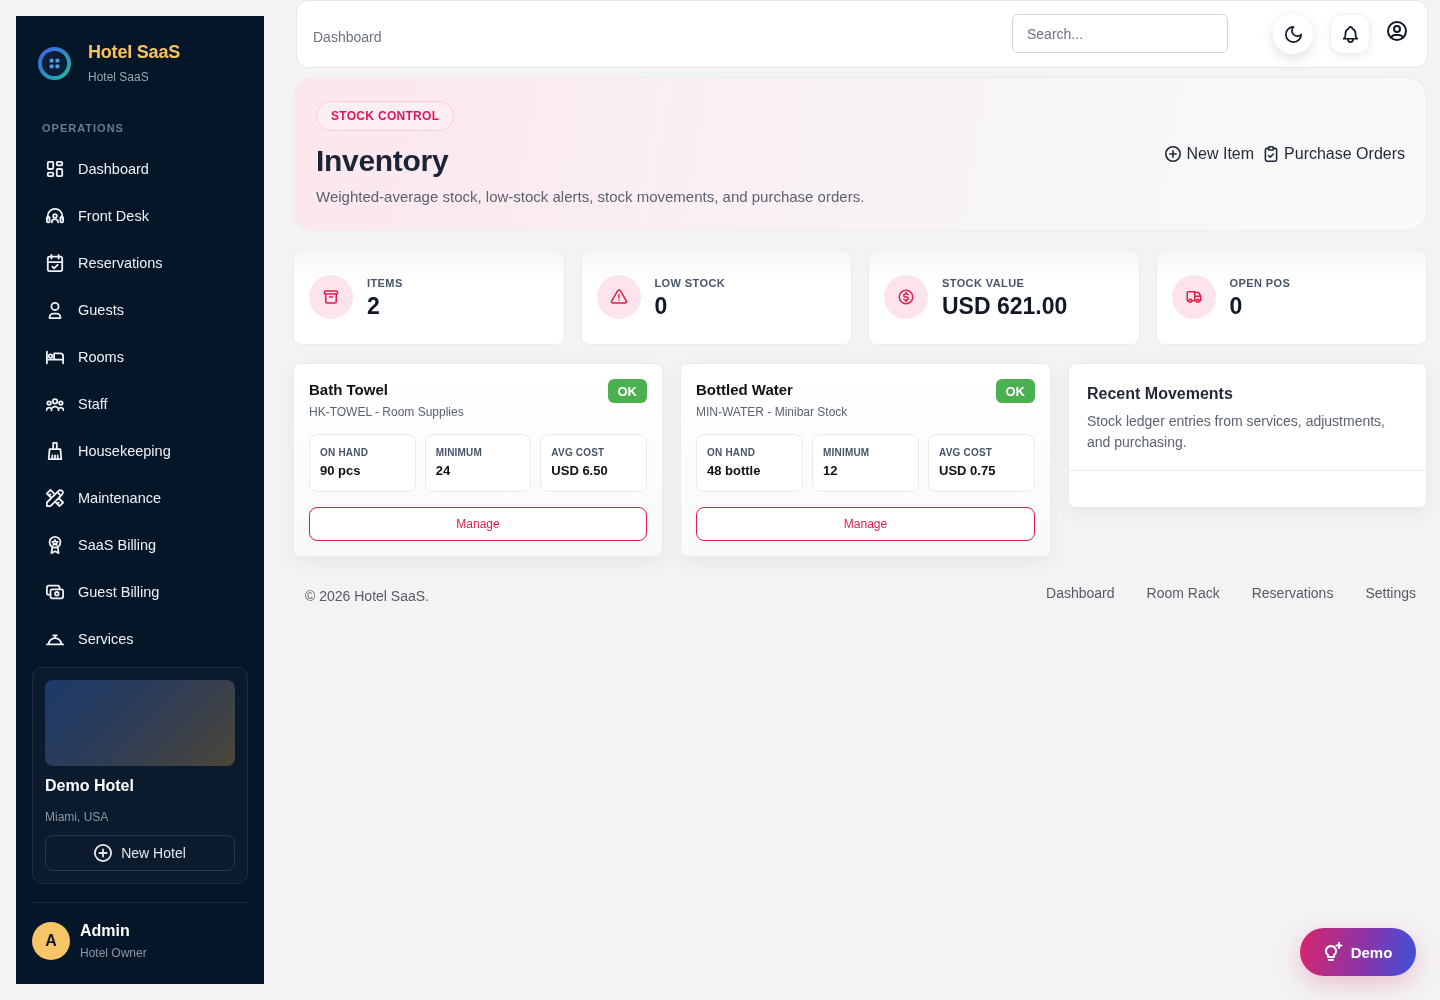 The height and width of the screenshot is (1000, 1440). Describe the element at coordinates (105, 931) in the screenshot. I see `user-name: Admin` at that location.